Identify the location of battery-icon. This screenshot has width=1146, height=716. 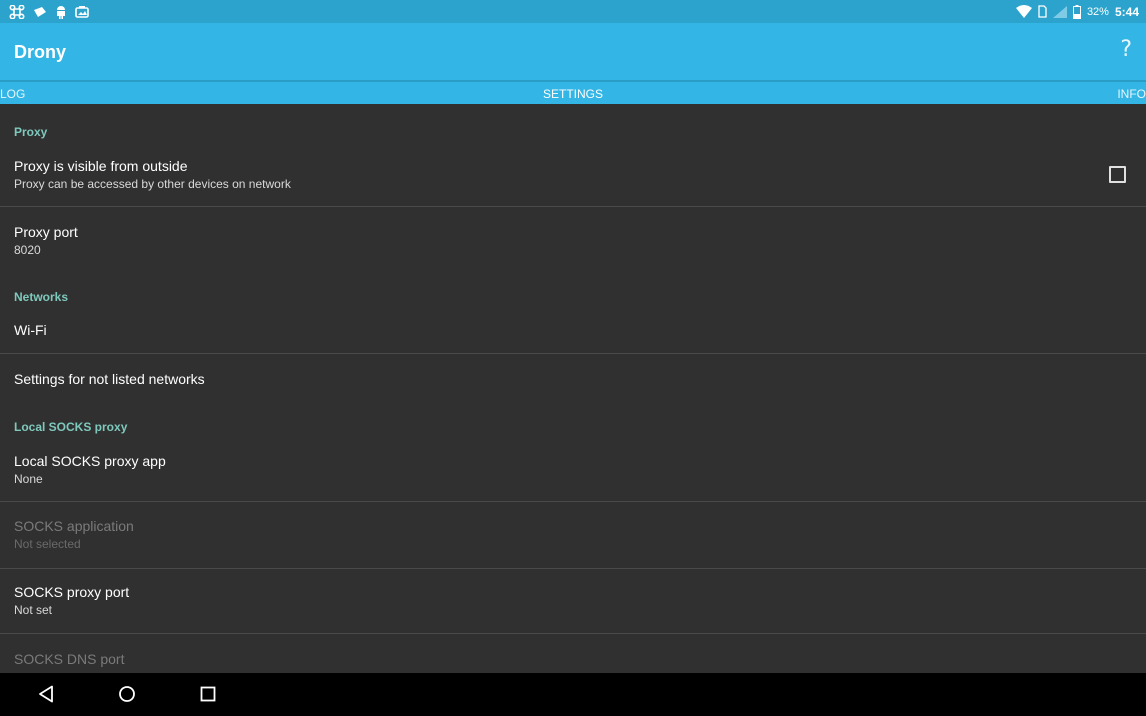
(1076, 11).